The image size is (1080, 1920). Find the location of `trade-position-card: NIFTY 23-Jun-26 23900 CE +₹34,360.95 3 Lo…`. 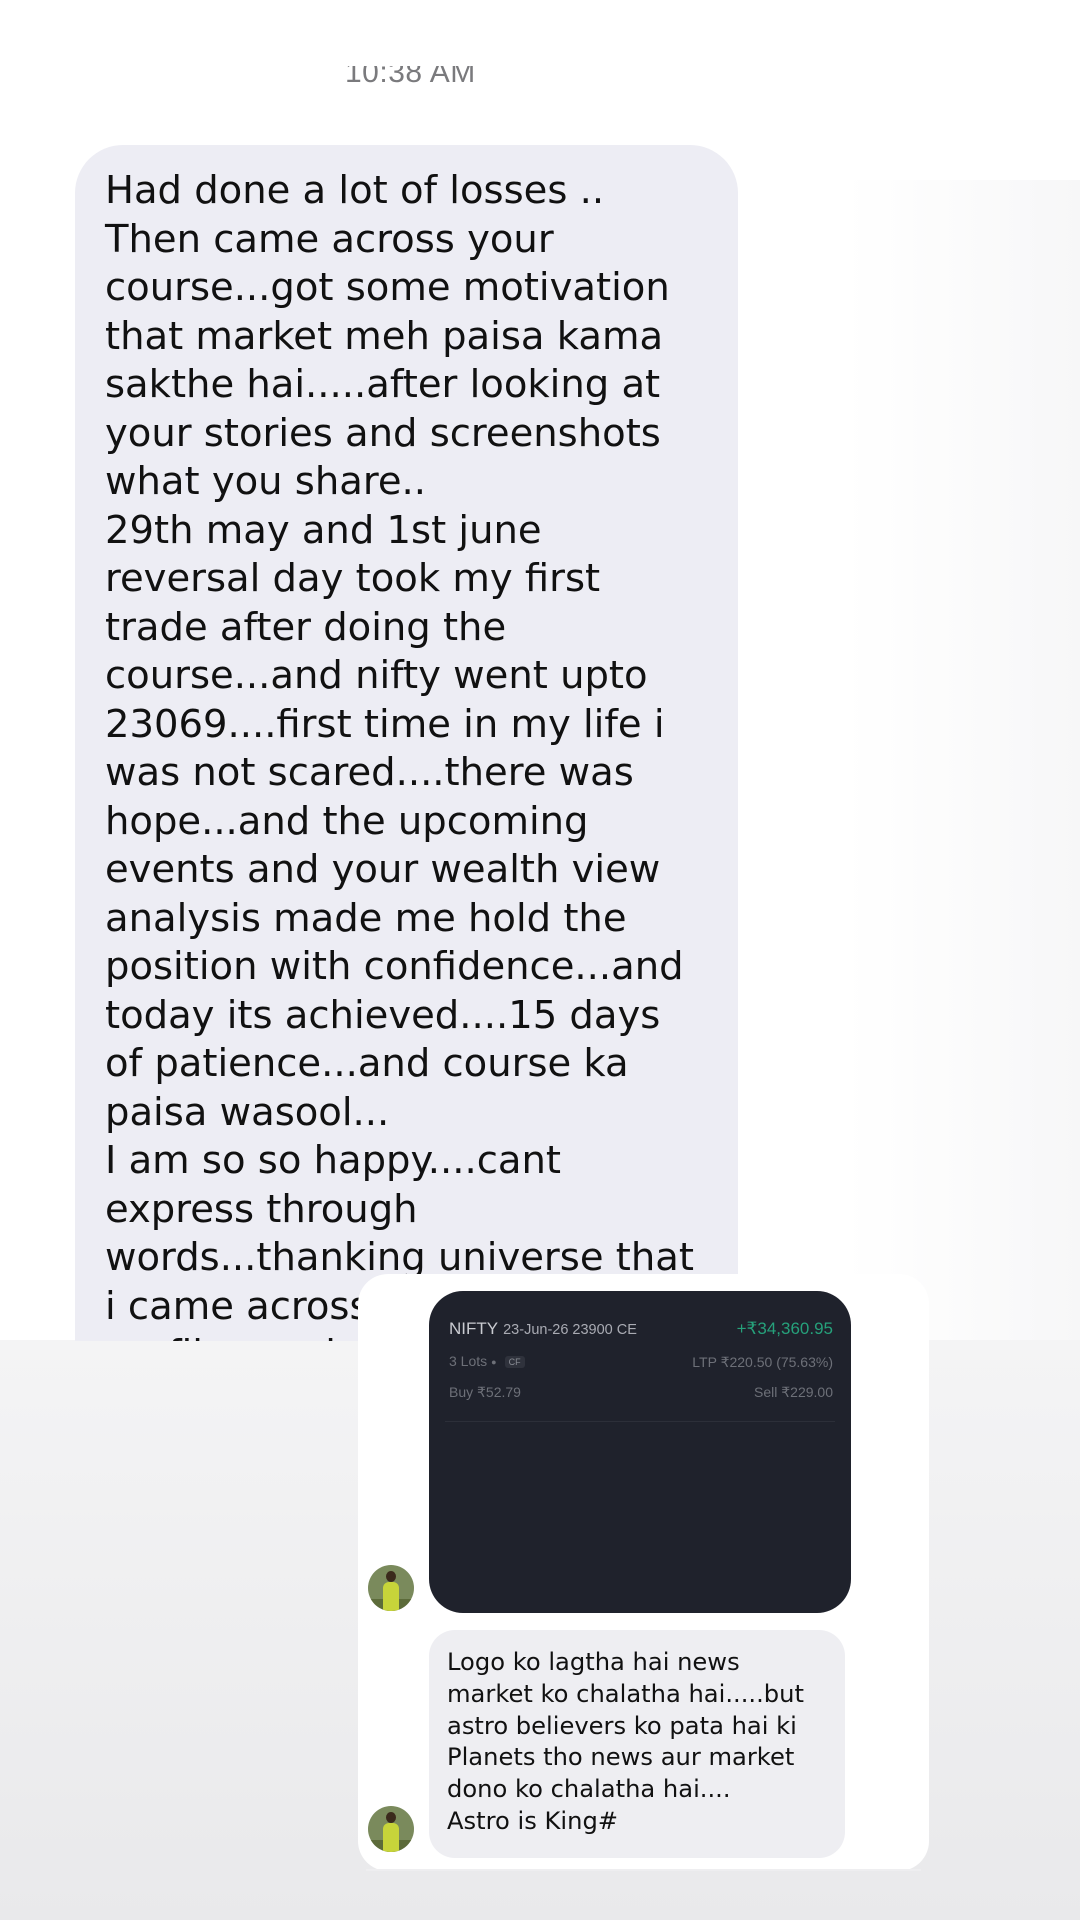

trade-position-card: NIFTY 23-Jun-26 23900 CE +₹34,360.95 3 Lo… is located at coordinates (640, 1452).